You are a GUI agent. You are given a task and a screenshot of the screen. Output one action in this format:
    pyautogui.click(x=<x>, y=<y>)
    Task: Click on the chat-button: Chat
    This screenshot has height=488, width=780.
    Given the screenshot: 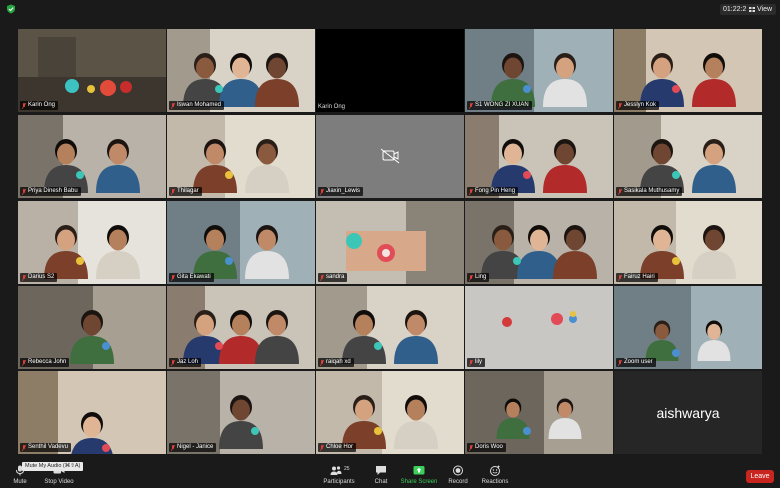 What is the action you would take?
    pyautogui.click(x=381, y=475)
    